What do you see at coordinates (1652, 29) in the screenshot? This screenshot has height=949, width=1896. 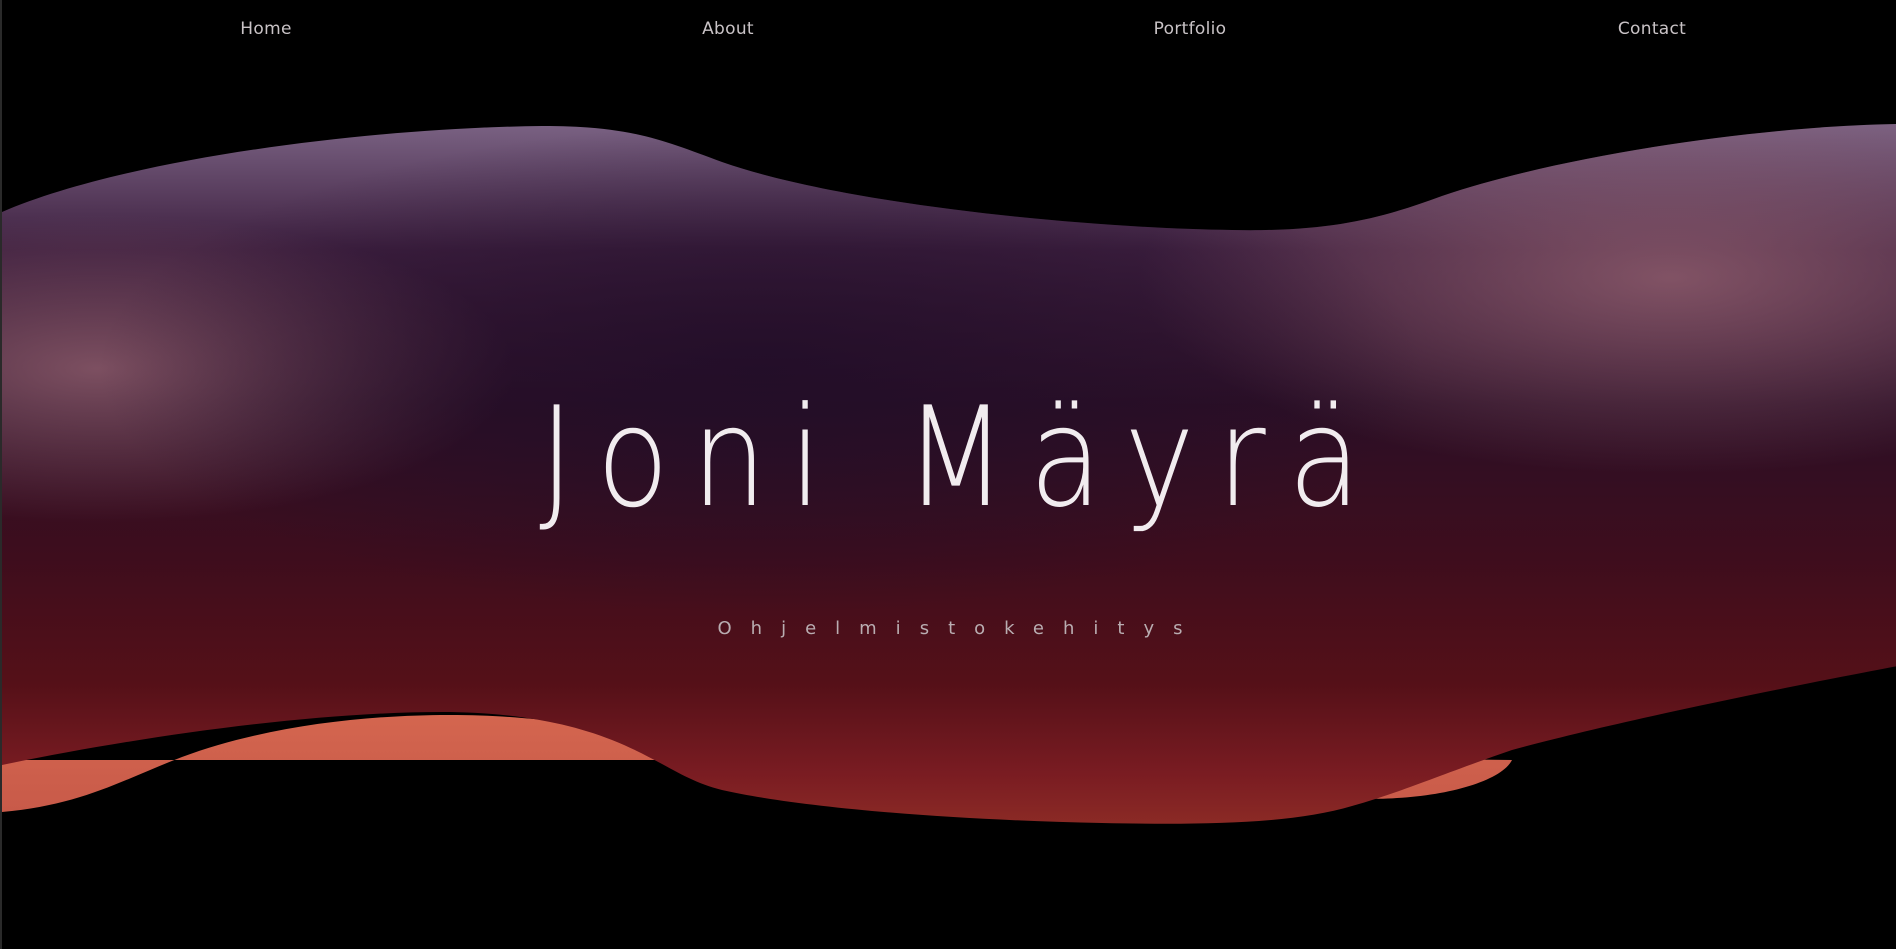 I see `nav-contact-link: Contact` at bounding box center [1652, 29].